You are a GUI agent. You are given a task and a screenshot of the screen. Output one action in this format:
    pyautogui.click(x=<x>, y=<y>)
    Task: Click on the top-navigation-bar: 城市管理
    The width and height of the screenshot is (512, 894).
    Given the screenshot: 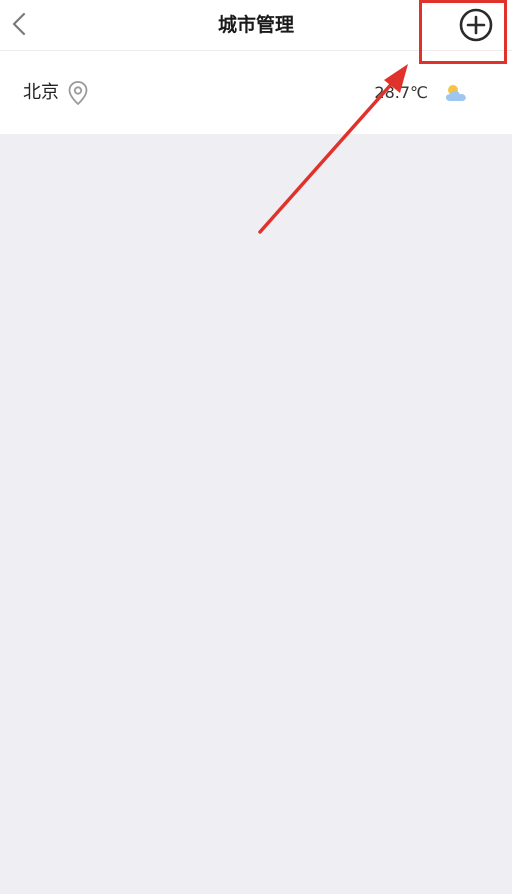 What is the action you would take?
    pyautogui.click(x=256, y=25)
    